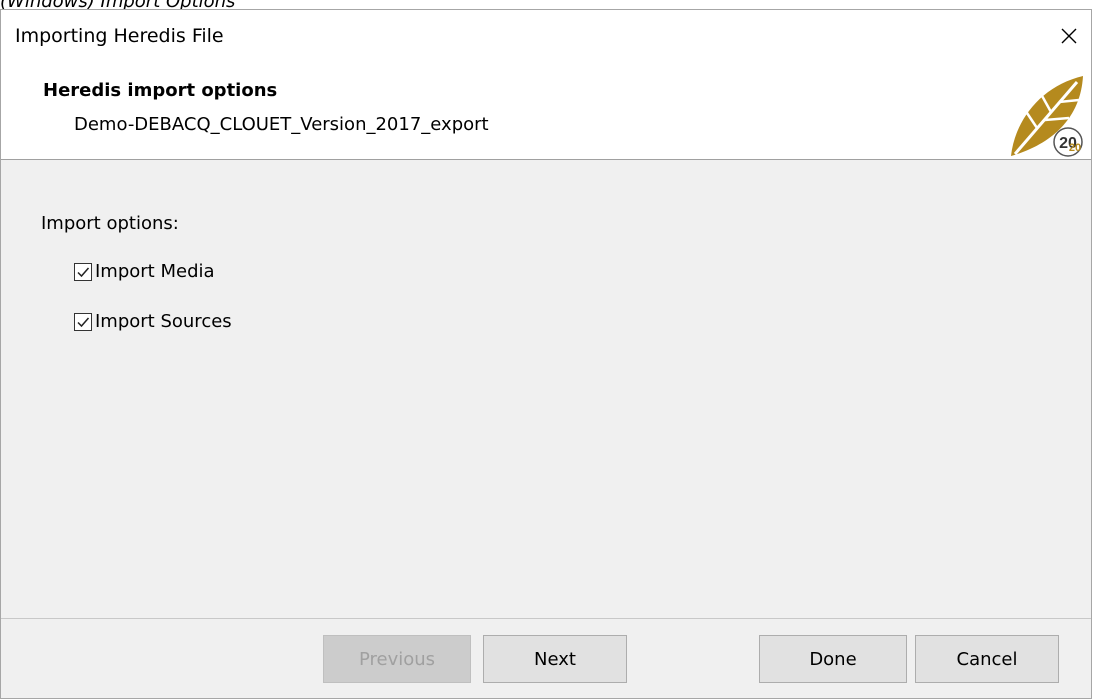 This screenshot has width=1093, height=700. Describe the element at coordinates (155, 271) in the screenshot. I see `import-media-label: Import Media` at that location.